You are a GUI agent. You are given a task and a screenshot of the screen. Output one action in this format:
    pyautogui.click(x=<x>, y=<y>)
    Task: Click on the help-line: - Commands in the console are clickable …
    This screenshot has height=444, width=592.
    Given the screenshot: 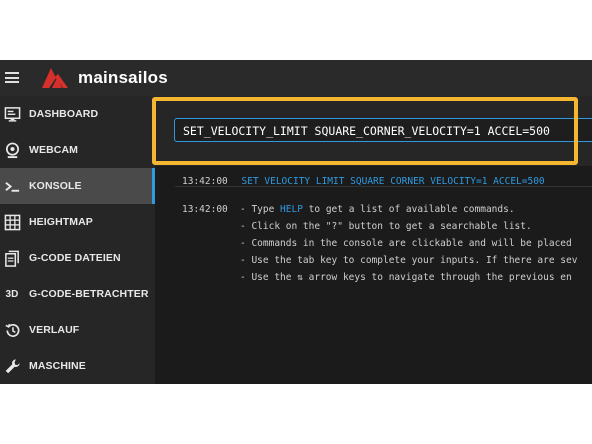 What is the action you would take?
    pyautogui.click(x=406, y=243)
    